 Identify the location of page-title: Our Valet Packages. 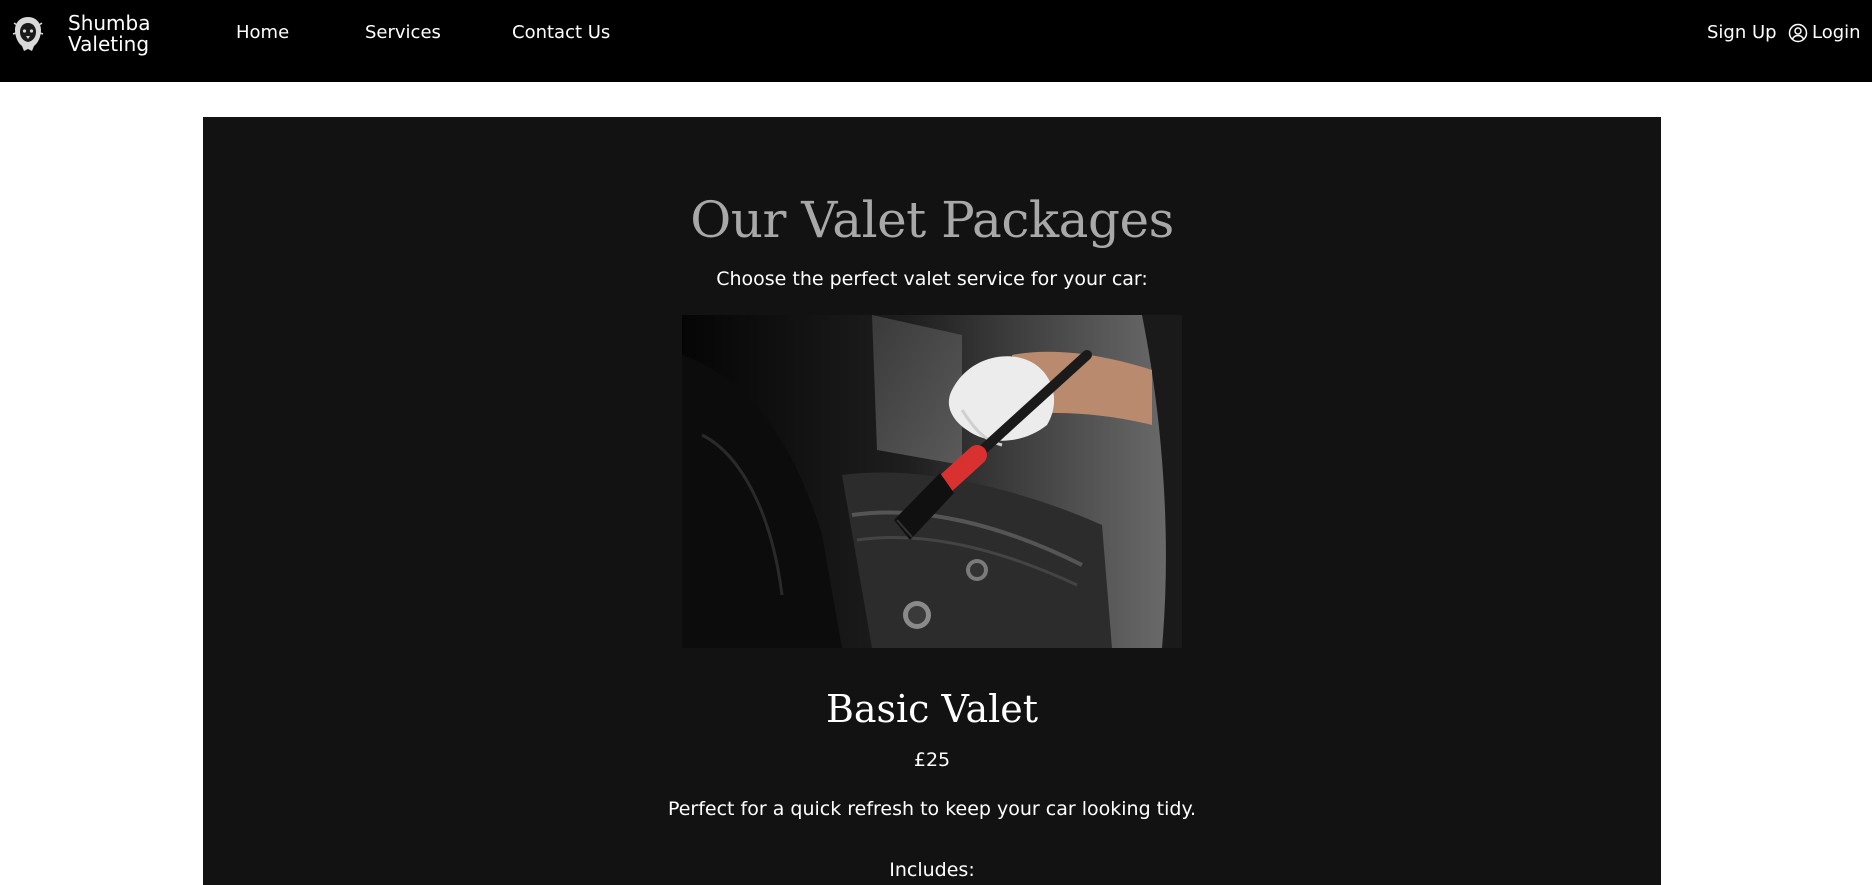
(932, 220).